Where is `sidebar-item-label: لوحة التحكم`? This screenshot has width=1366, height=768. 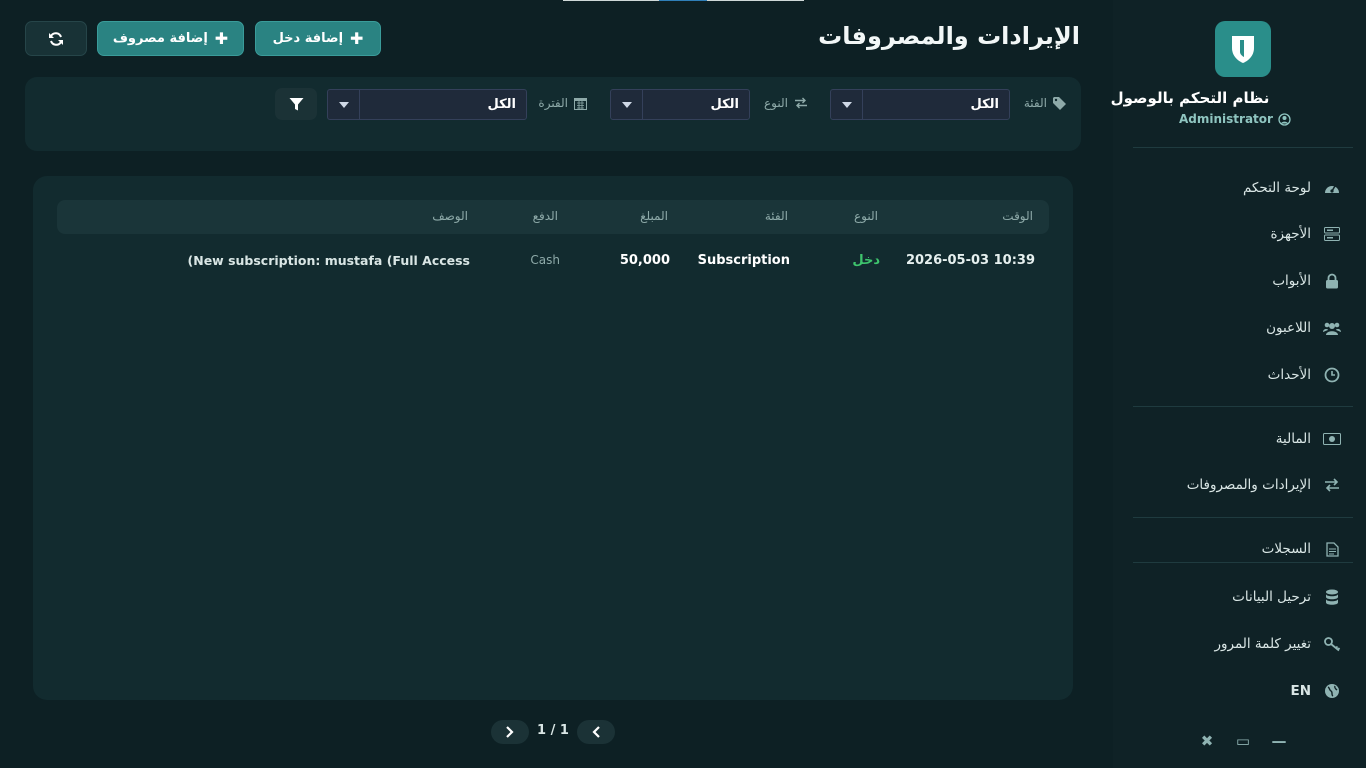
sidebar-item-label: لوحة التحكم is located at coordinates (1276, 188).